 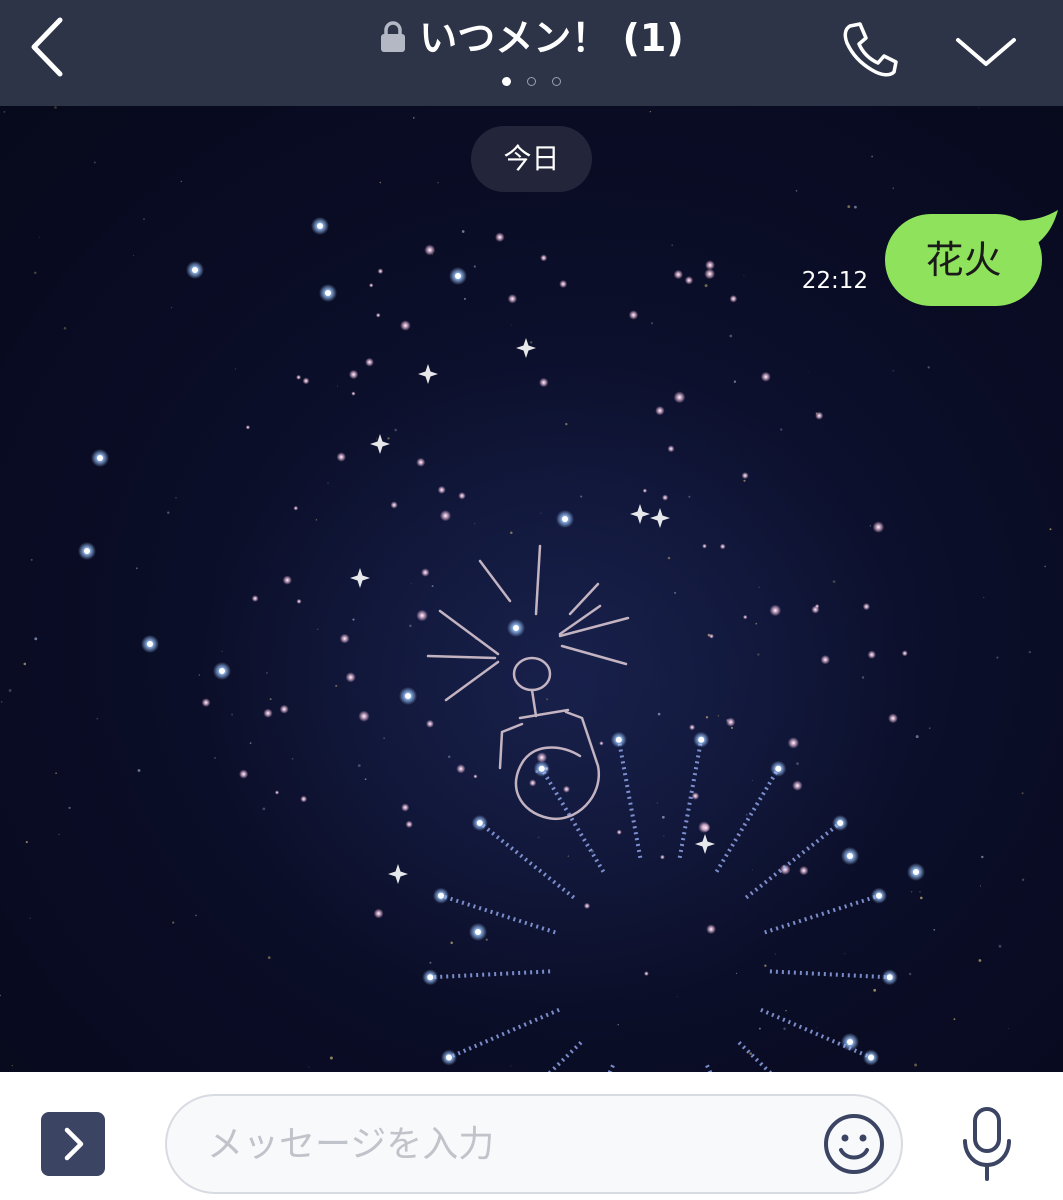 I want to click on page-indicator, so click(x=531, y=81).